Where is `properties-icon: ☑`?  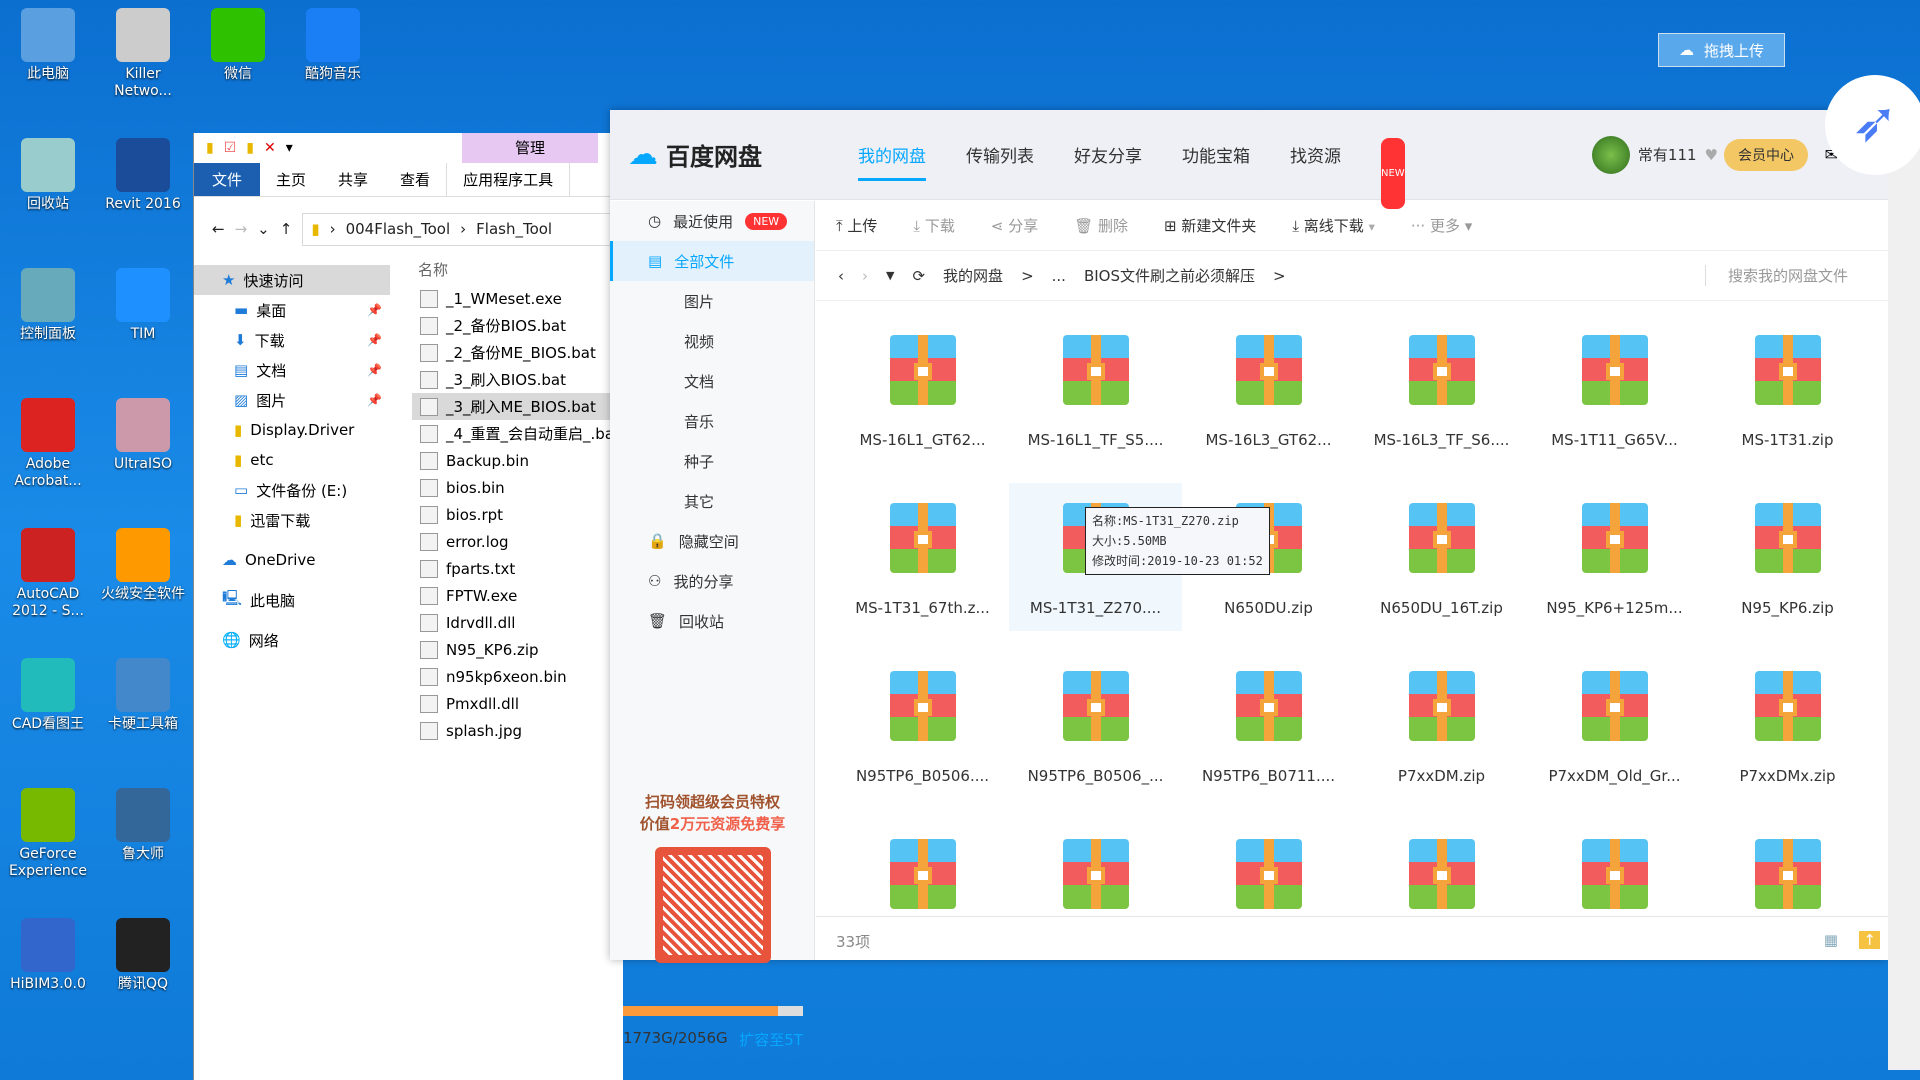 properties-icon: ☑ is located at coordinates (230, 148).